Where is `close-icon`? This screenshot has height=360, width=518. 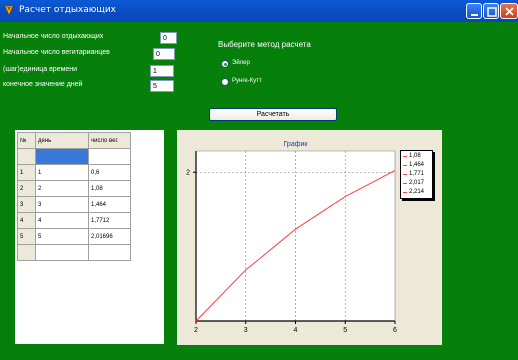
close-icon is located at coordinates (509, 11).